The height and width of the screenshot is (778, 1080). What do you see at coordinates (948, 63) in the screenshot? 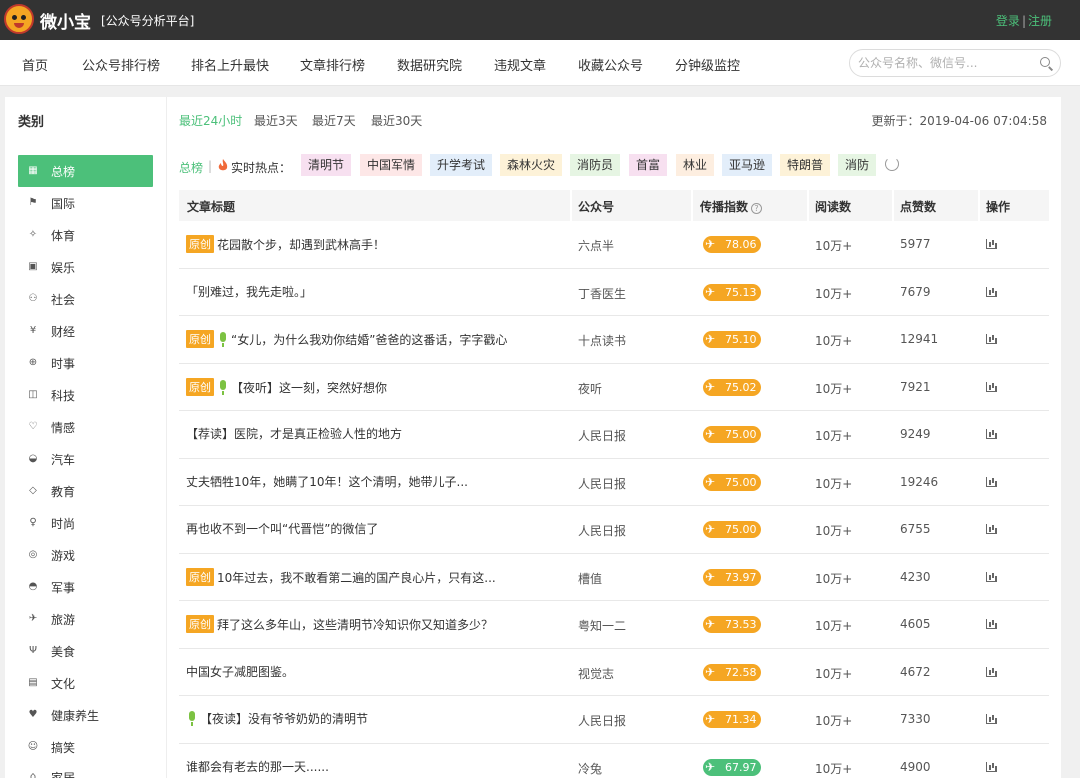
I see `search-input` at bounding box center [948, 63].